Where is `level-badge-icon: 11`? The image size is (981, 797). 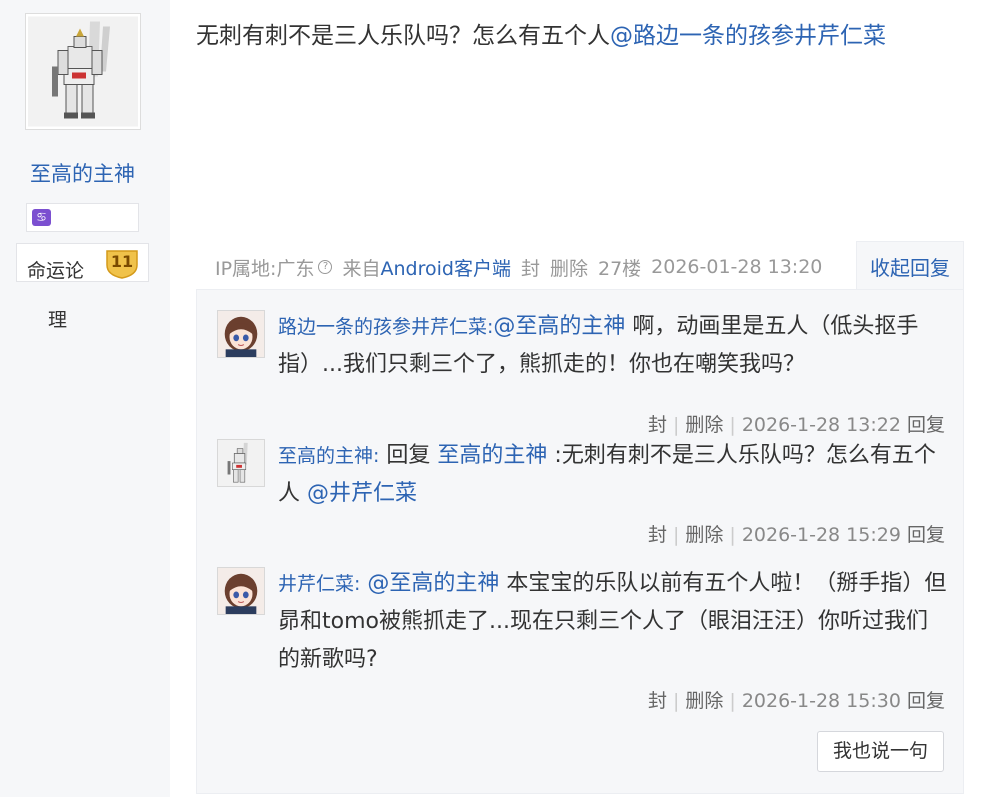
level-badge-icon: 11 is located at coordinates (122, 264).